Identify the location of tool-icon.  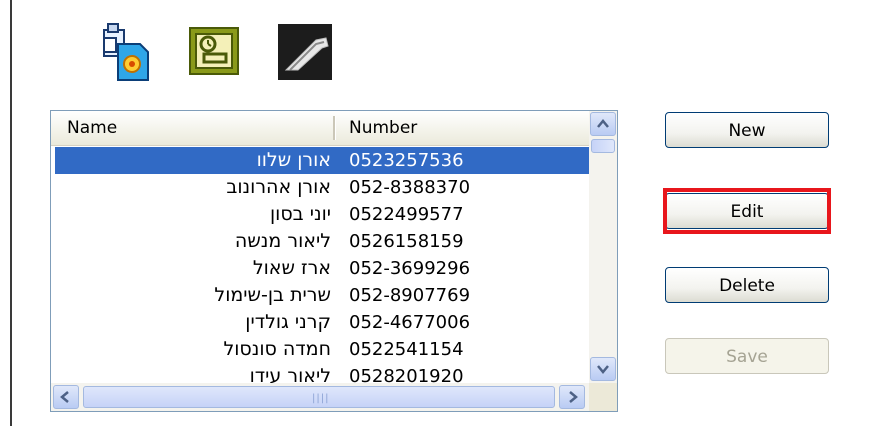
(305, 53).